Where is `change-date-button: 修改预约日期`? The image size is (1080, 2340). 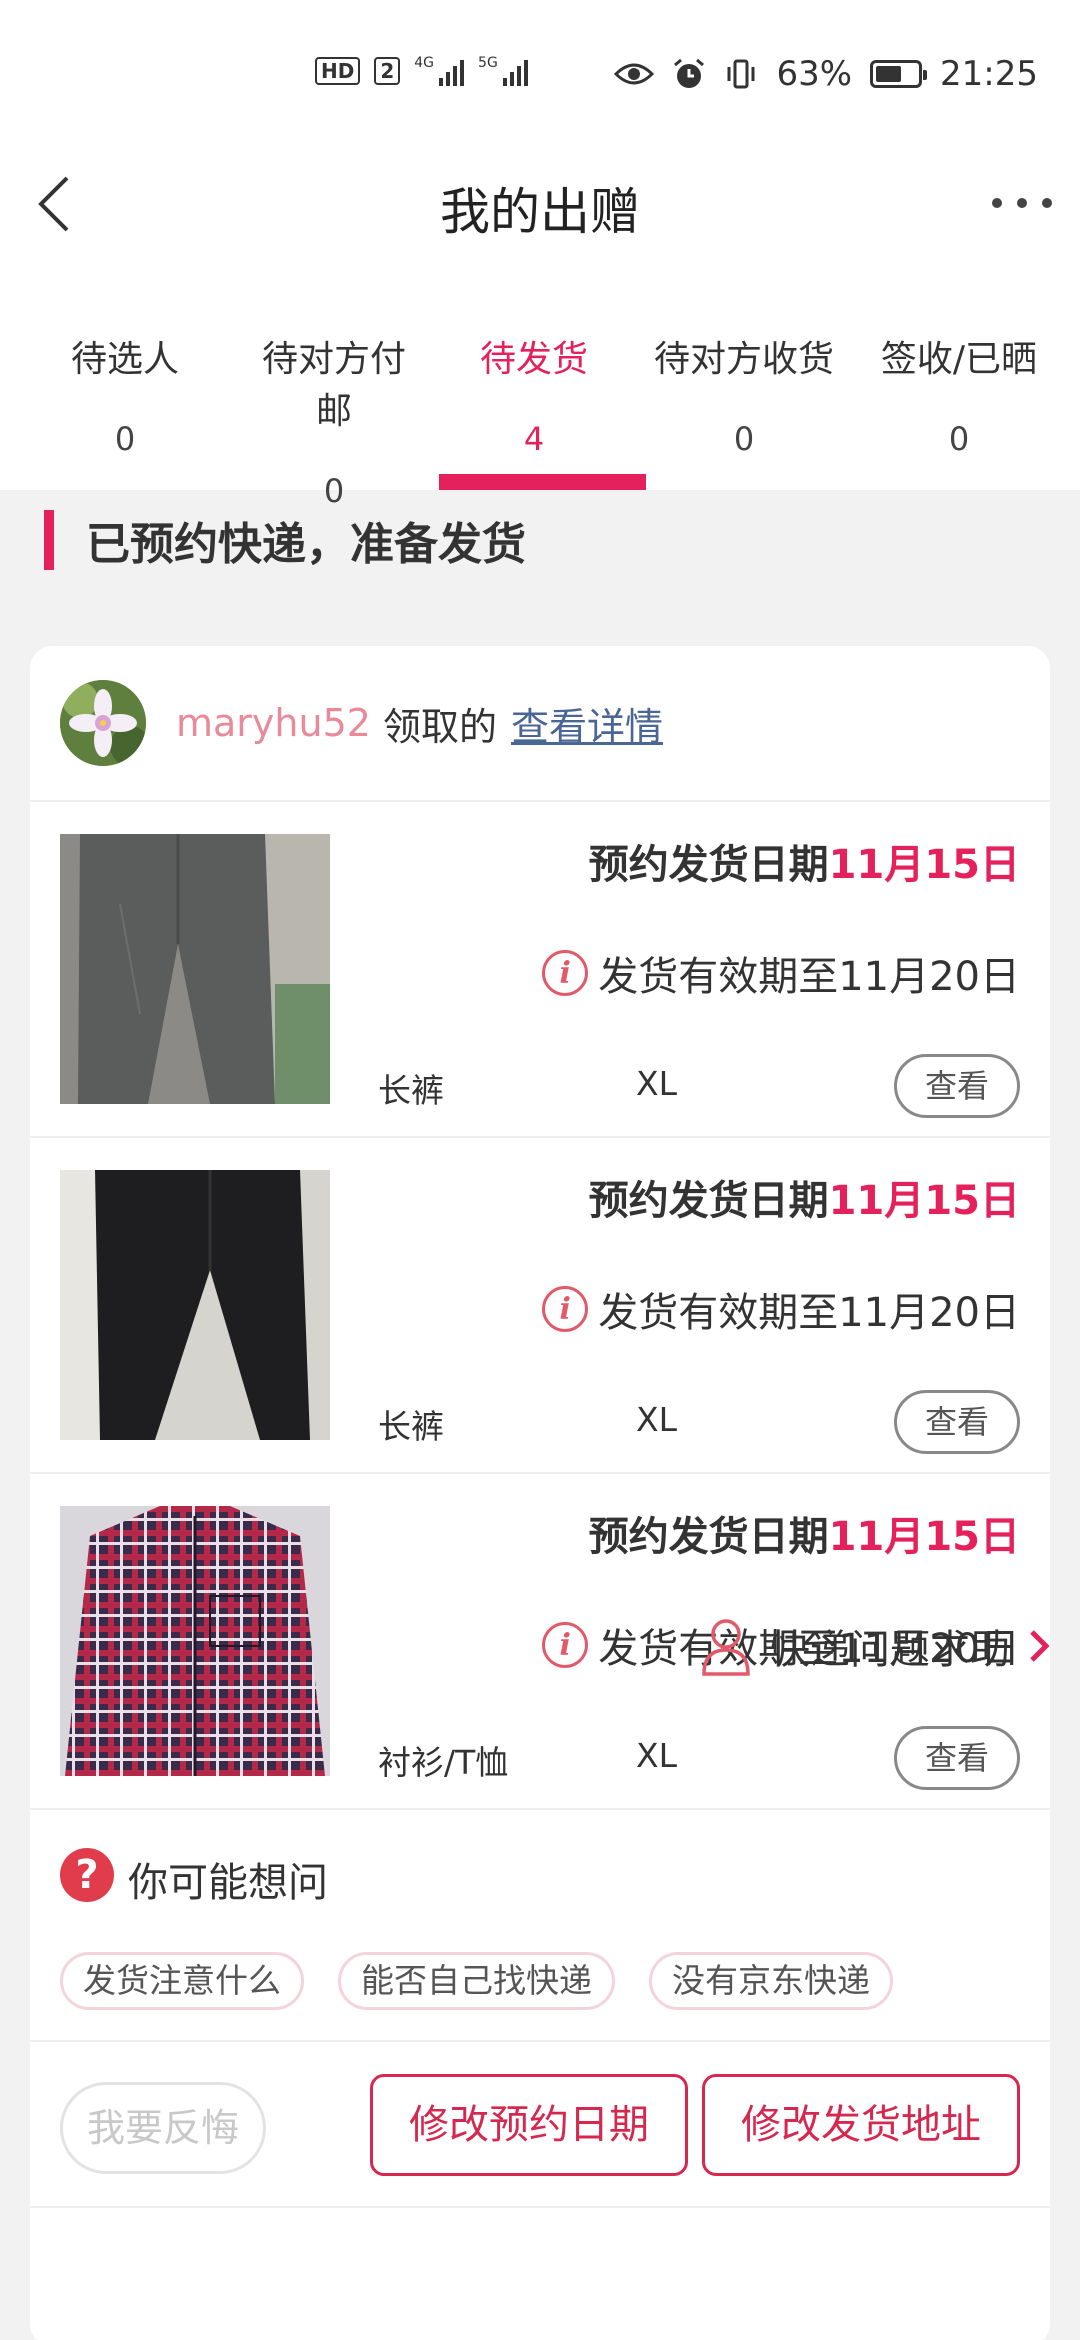
change-date-button: 修改预约日期 is located at coordinates (529, 2125).